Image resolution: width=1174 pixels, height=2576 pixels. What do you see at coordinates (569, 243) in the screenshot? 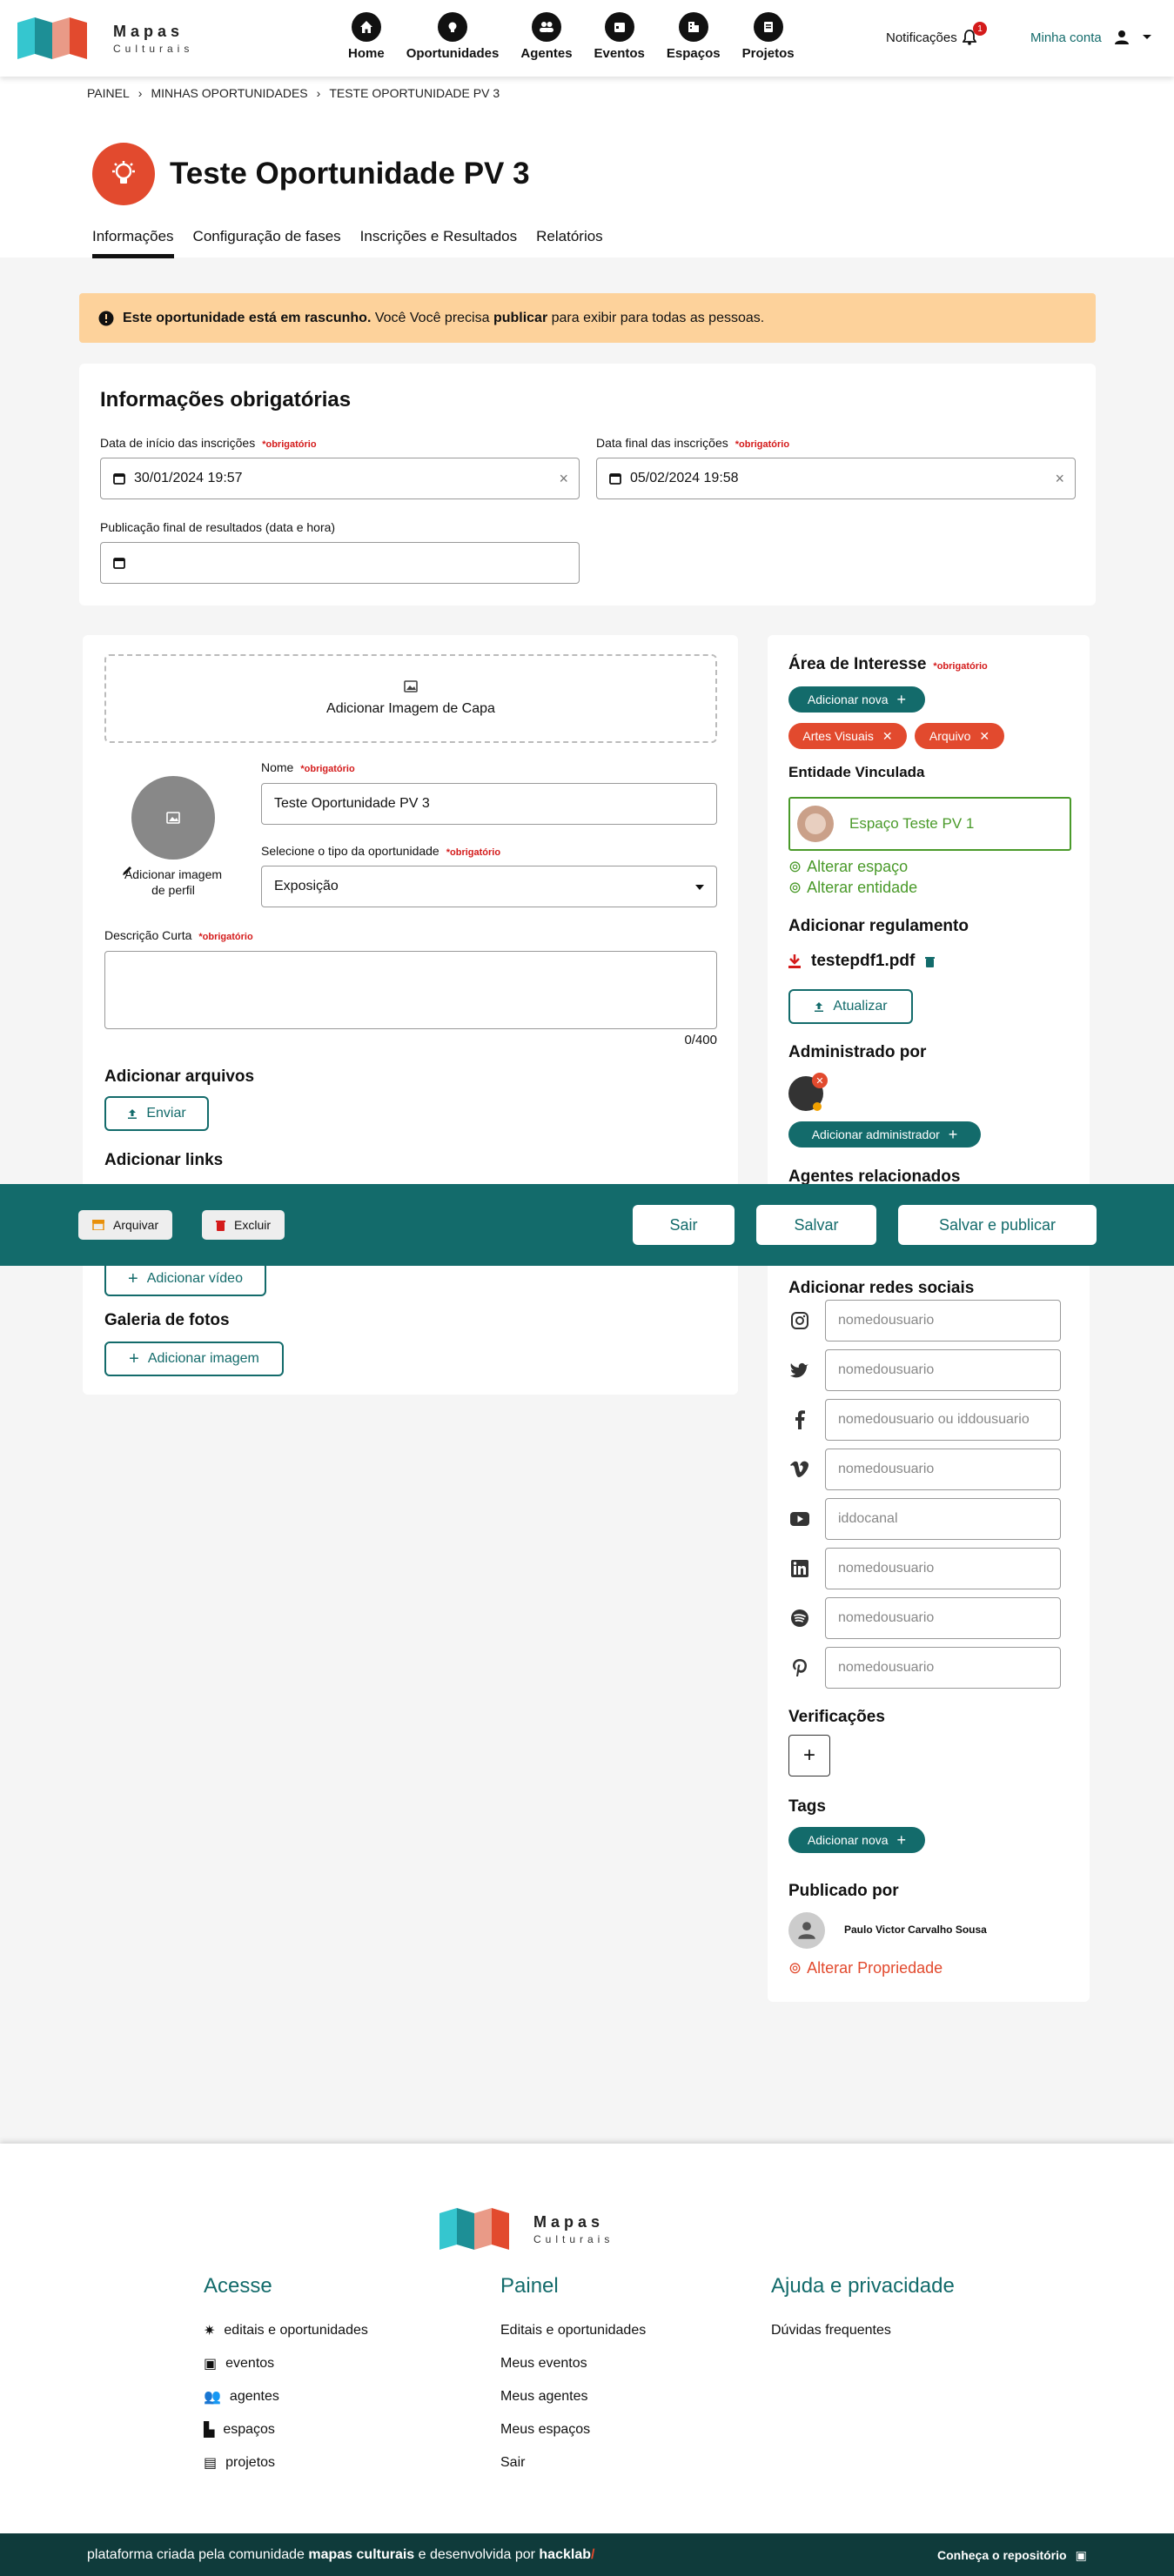
I see `tab-reports: Relatórios` at bounding box center [569, 243].